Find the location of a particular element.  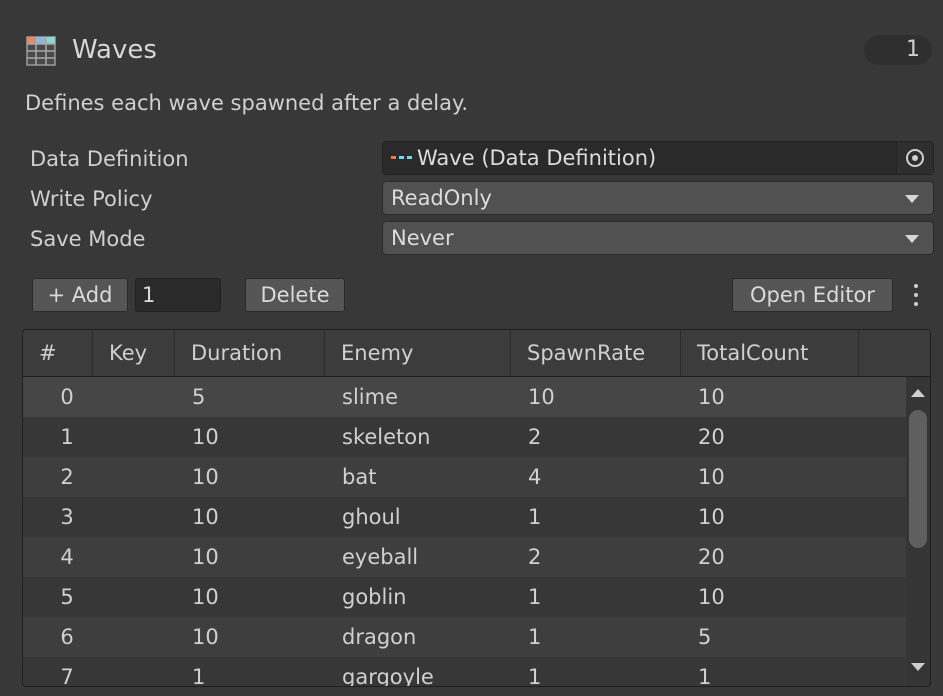

cell-enemy: eyeball is located at coordinates (422, 557).